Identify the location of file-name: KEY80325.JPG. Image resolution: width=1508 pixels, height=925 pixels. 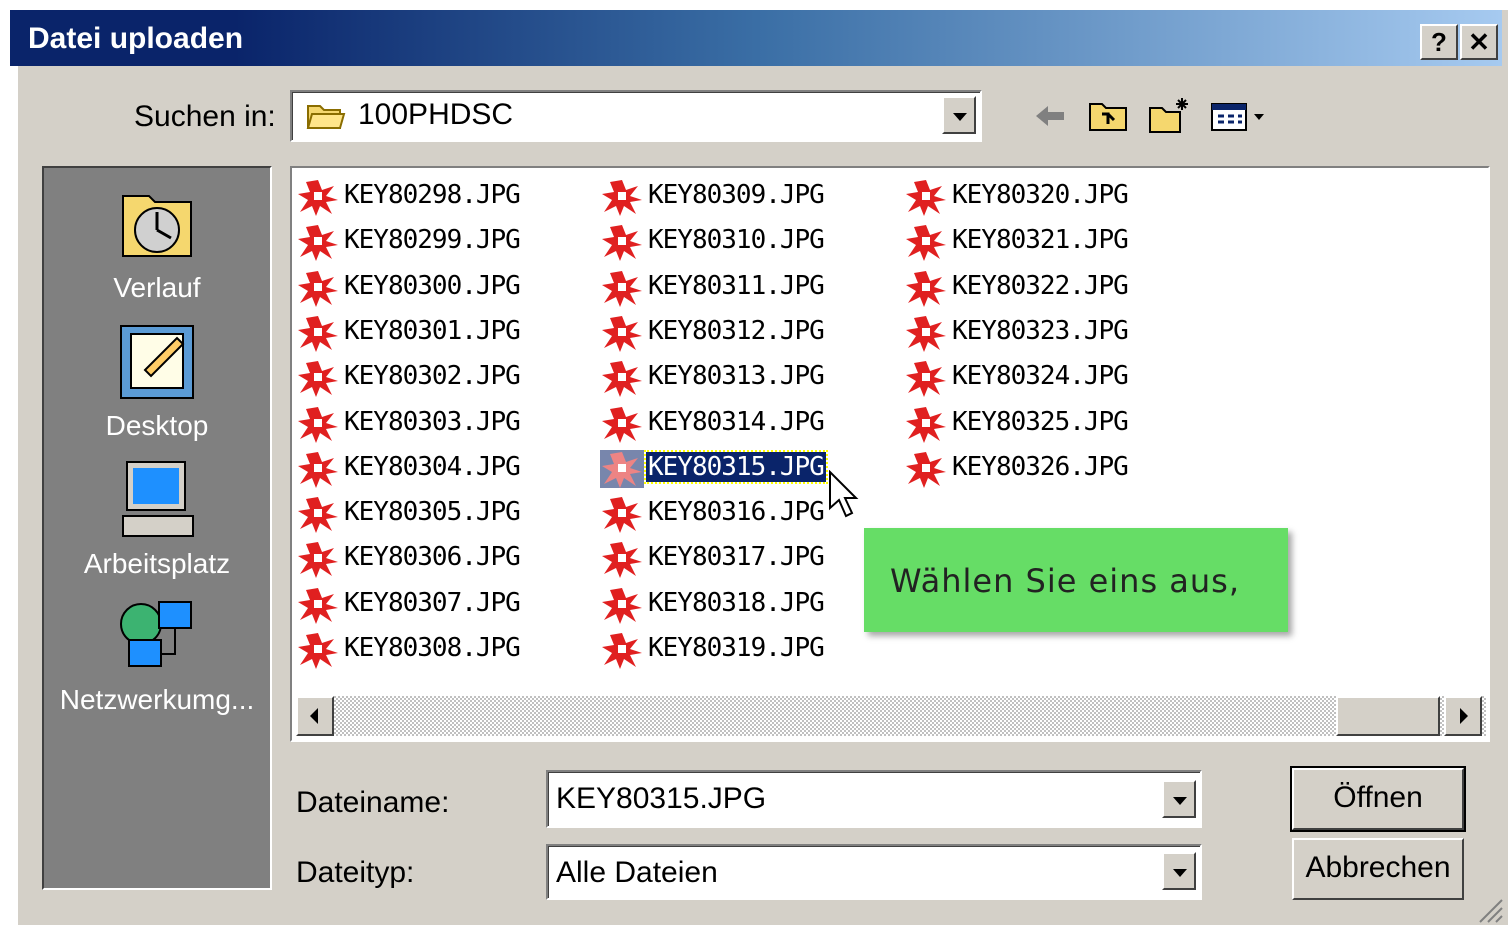
(1040, 421).